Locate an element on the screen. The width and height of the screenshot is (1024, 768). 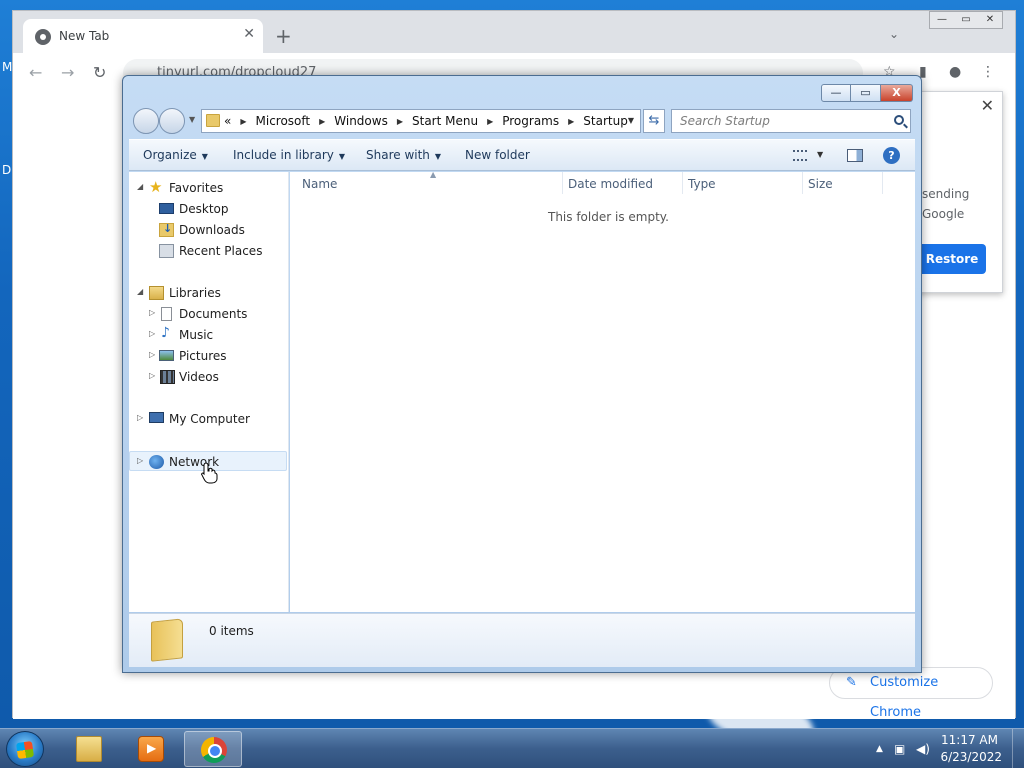
view-dropdown-icon: ▼ is located at coordinates (820, 154).